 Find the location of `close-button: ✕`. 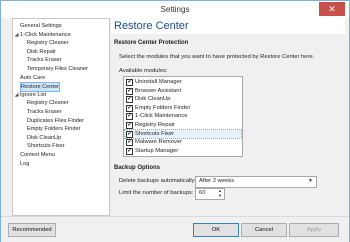

close-button: ✕ is located at coordinates (332, 9).